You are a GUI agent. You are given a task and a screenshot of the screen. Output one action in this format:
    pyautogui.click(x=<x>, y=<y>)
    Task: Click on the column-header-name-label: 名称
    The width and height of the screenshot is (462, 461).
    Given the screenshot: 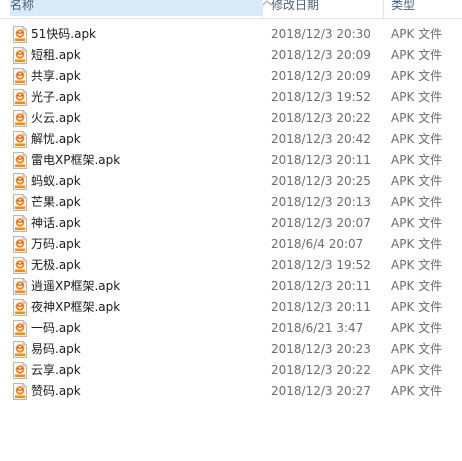 What is the action you would take?
    pyautogui.click(x=22, y=6)
    